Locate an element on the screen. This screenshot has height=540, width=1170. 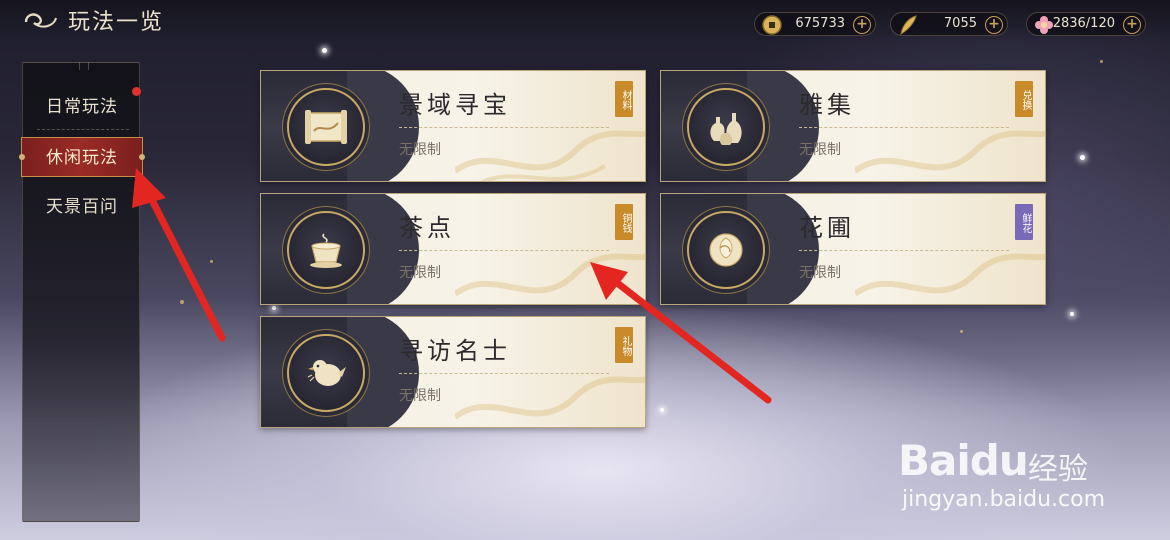
flower-icon is located at coordinates (1044, 25).